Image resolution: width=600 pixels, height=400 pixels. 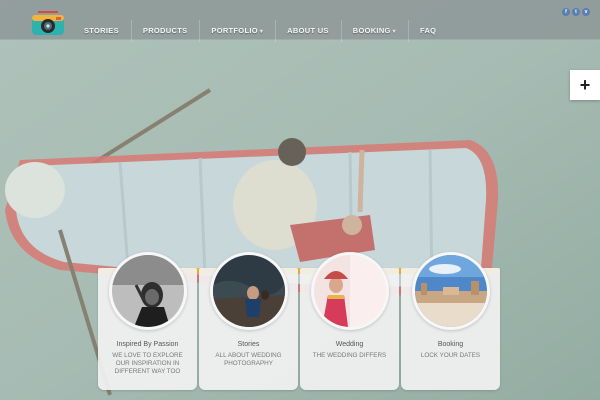 I want to click on social-links: ftv, so click(x=576, y=12).